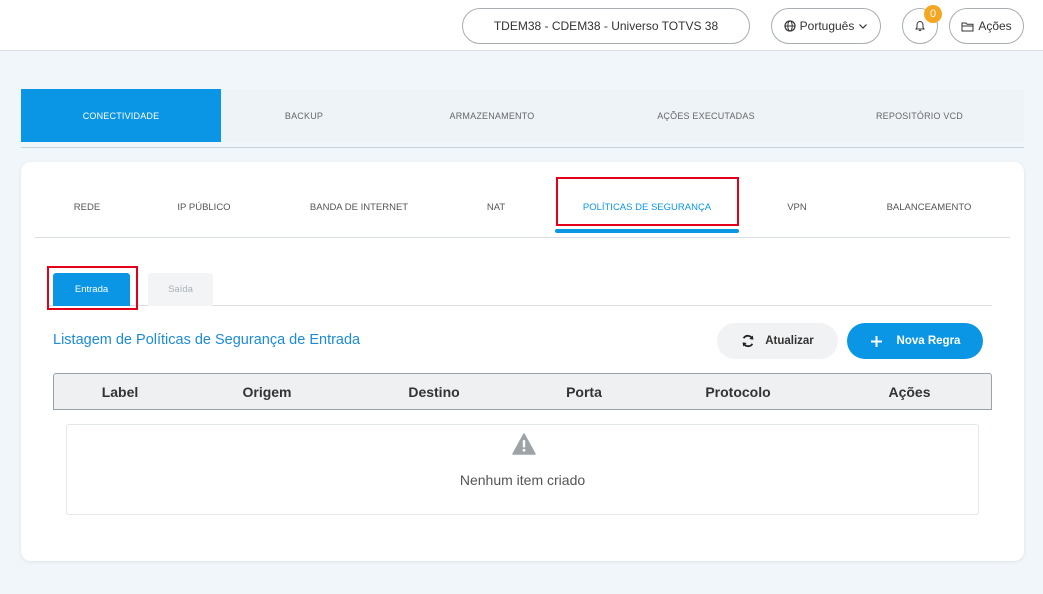 The height and width of the screenshot is (594, 1043). Describe the element at coordinates (797, 207) in the screenshot. I see `subtab-vpn: VPN` at that location.